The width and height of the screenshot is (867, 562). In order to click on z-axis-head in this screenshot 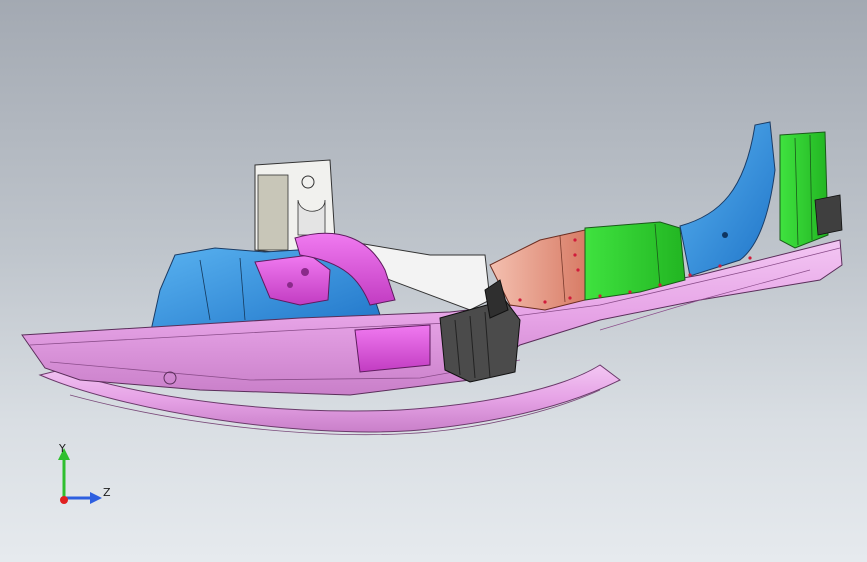, I will do `click(96, 498)`.